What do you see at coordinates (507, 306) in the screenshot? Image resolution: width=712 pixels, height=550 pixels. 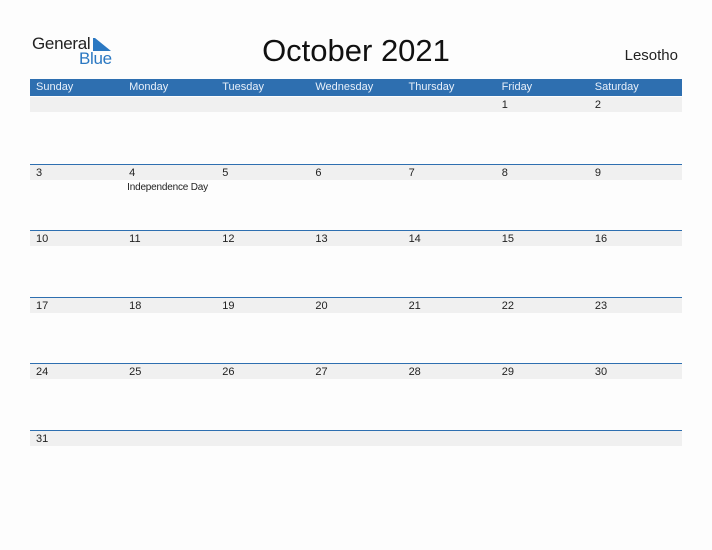 I see `day-number: 22` at bounding box center [507, 306].